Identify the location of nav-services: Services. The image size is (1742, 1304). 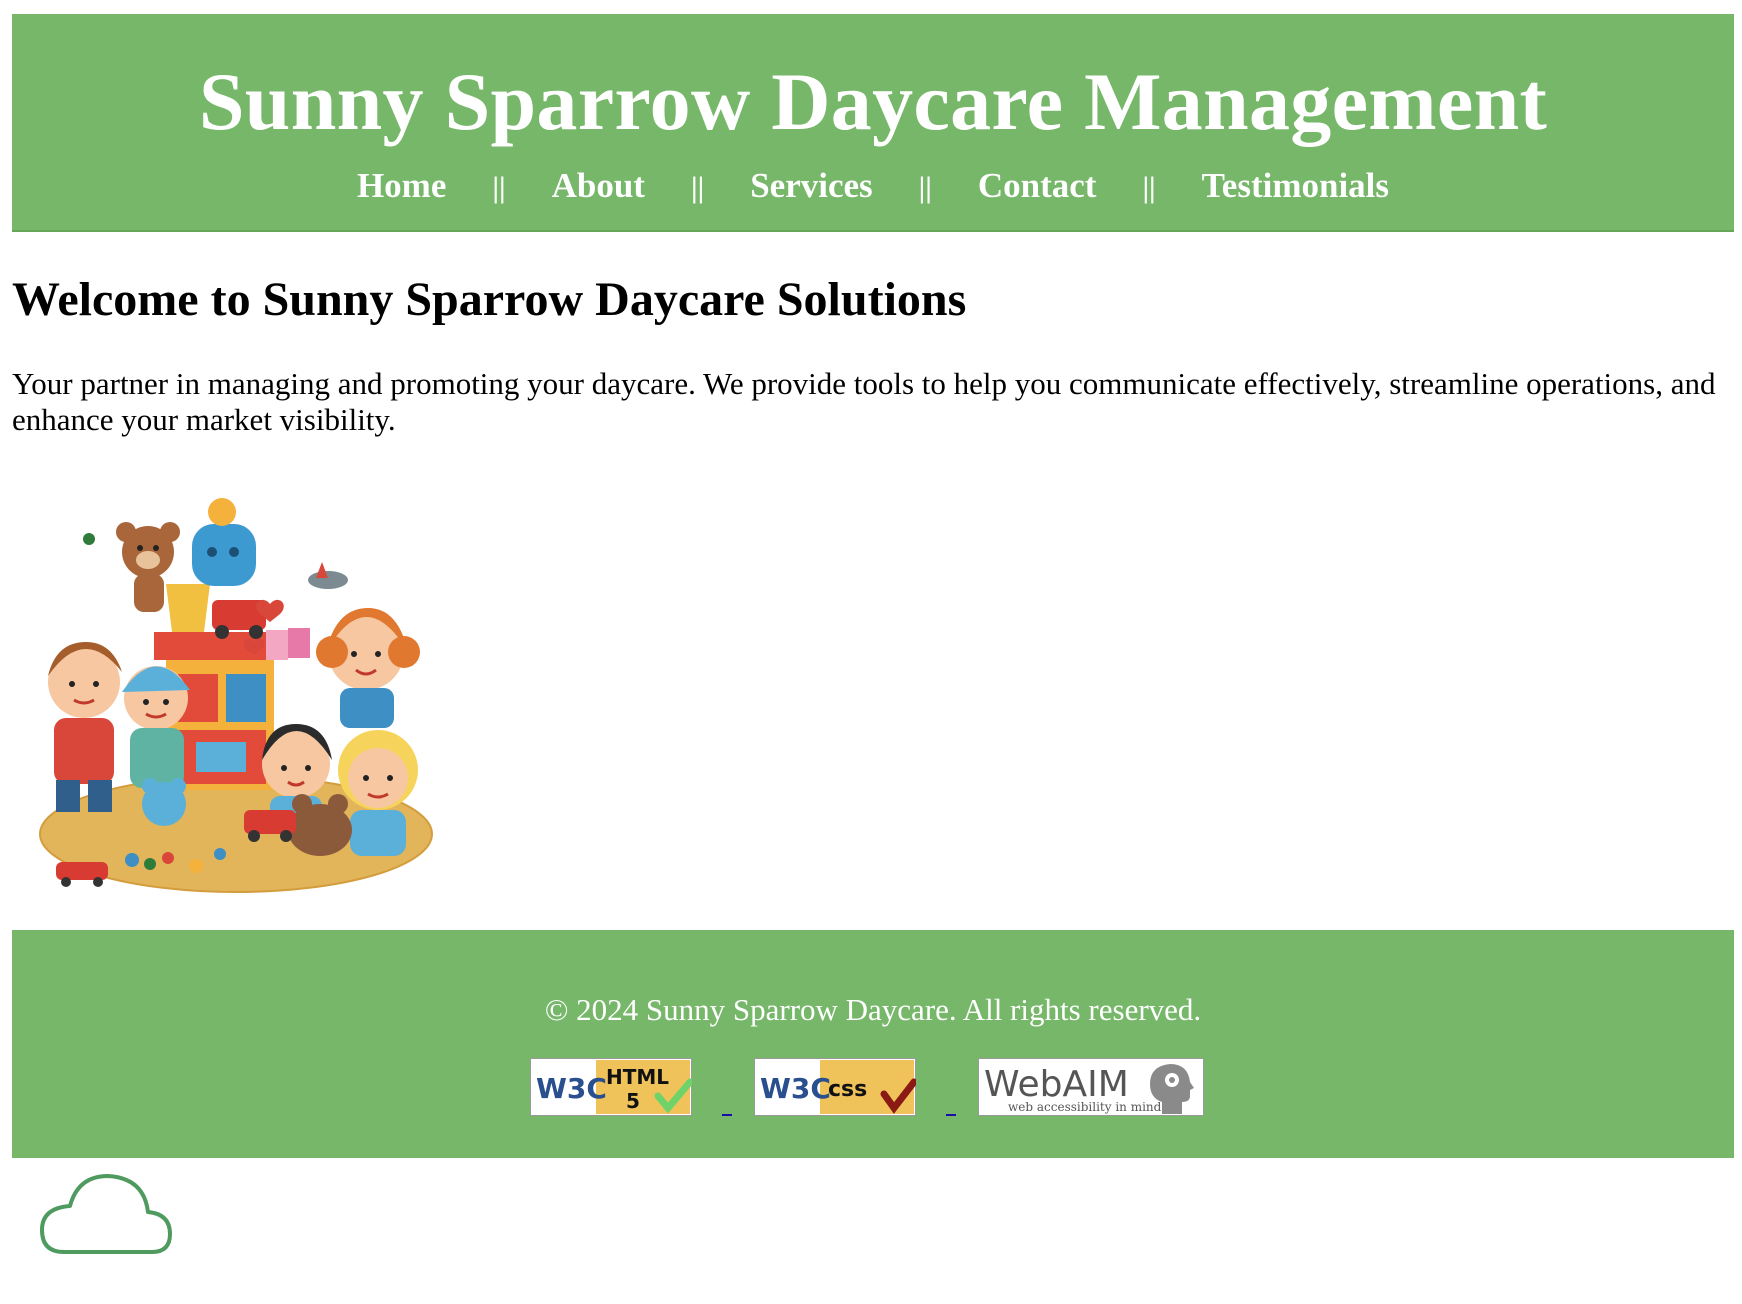
(811, 185).